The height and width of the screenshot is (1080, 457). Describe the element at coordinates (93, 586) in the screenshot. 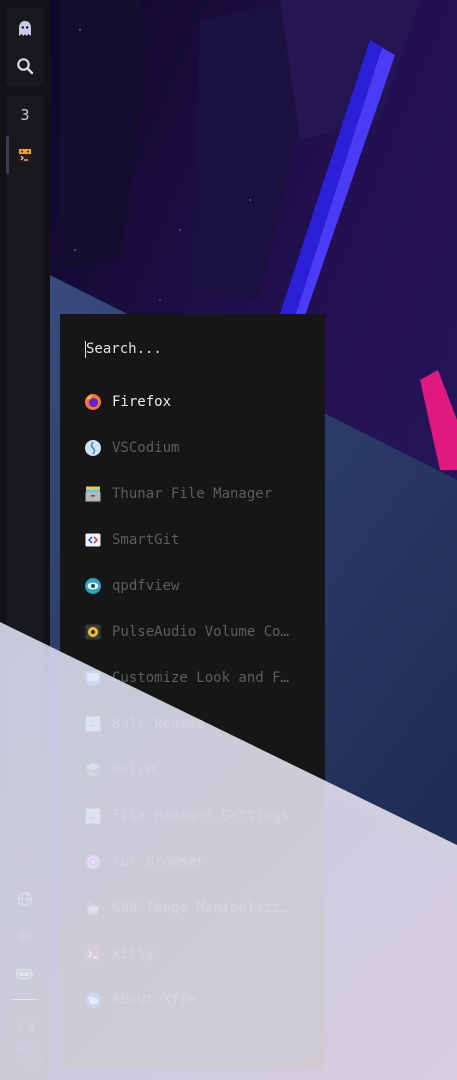

I see `eye-icon` at that location.